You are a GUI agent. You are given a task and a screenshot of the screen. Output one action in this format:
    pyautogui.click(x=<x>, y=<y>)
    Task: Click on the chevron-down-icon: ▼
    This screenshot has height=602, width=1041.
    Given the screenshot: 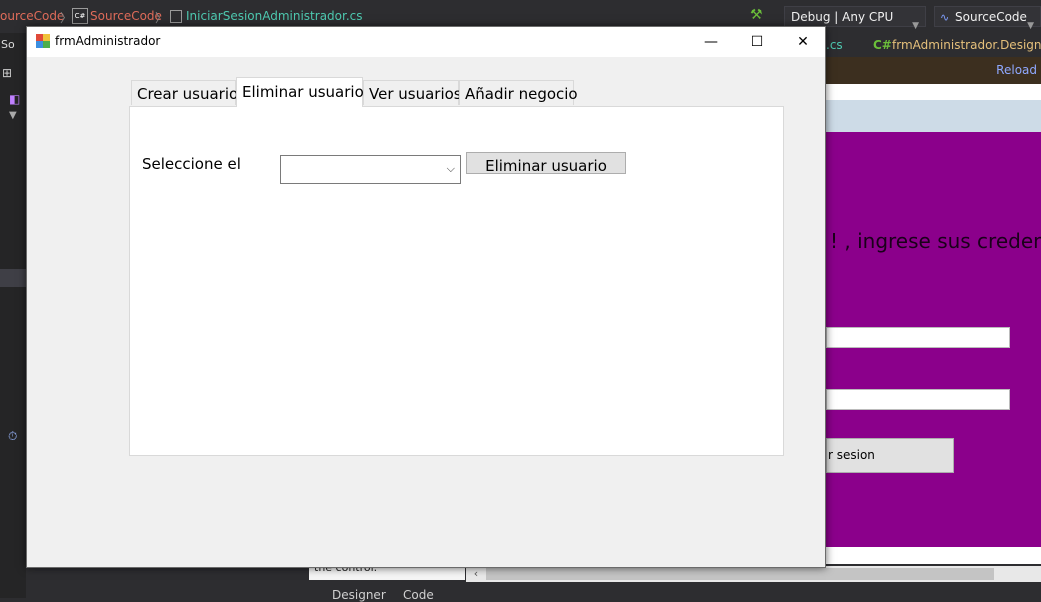 What is the action you would take?
    pyautogui.click(x=13, y=115)
    